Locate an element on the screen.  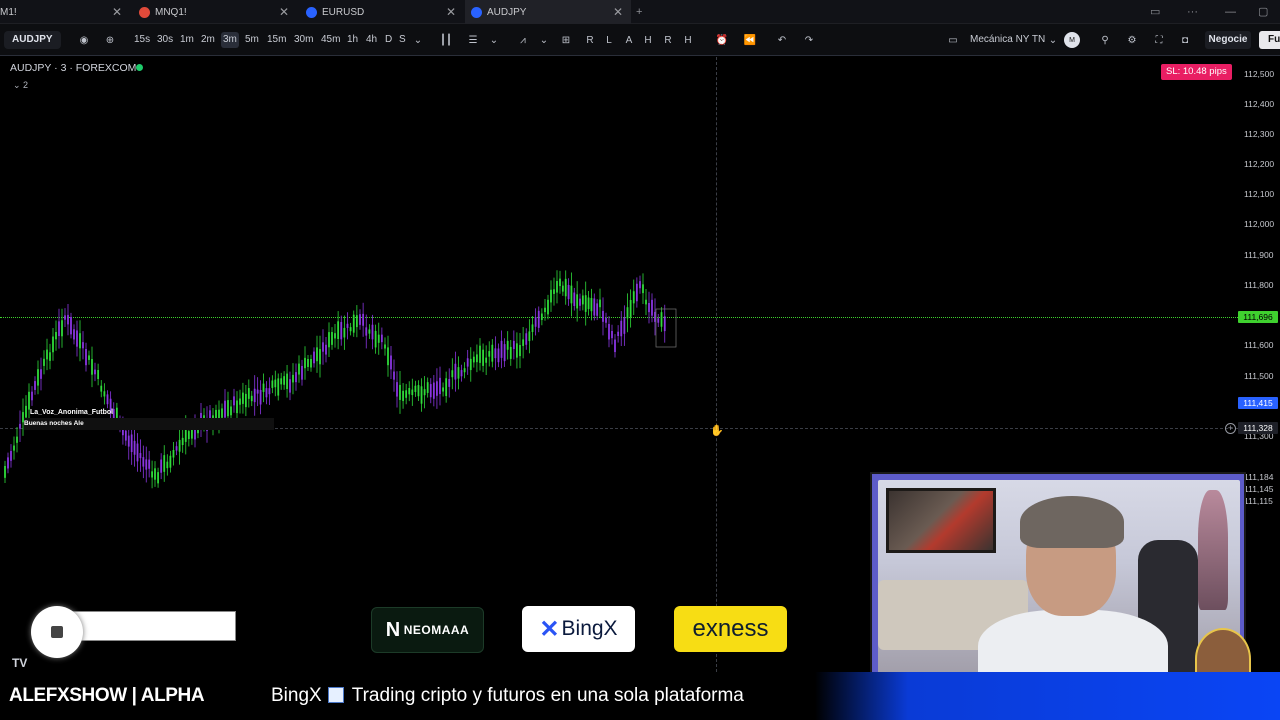
timeframe-30m: 30m is located at coordinates (303, 40).